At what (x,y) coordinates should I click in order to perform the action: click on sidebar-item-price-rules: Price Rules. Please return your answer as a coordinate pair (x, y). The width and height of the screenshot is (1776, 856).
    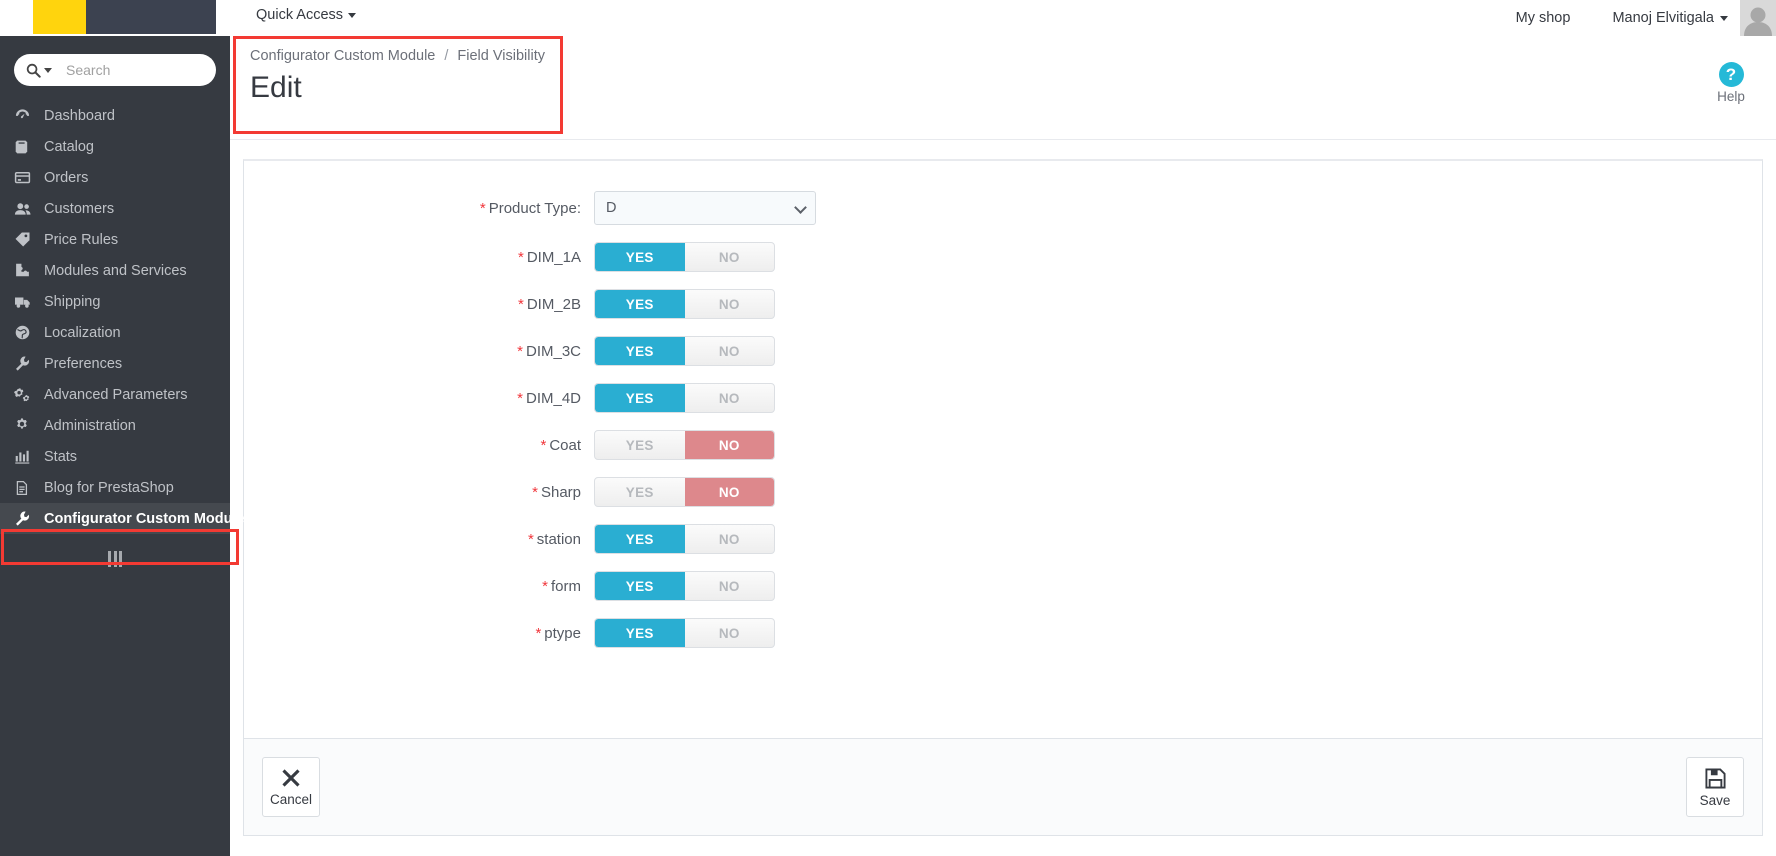
    Looking at the image, I should click on (115, 239).